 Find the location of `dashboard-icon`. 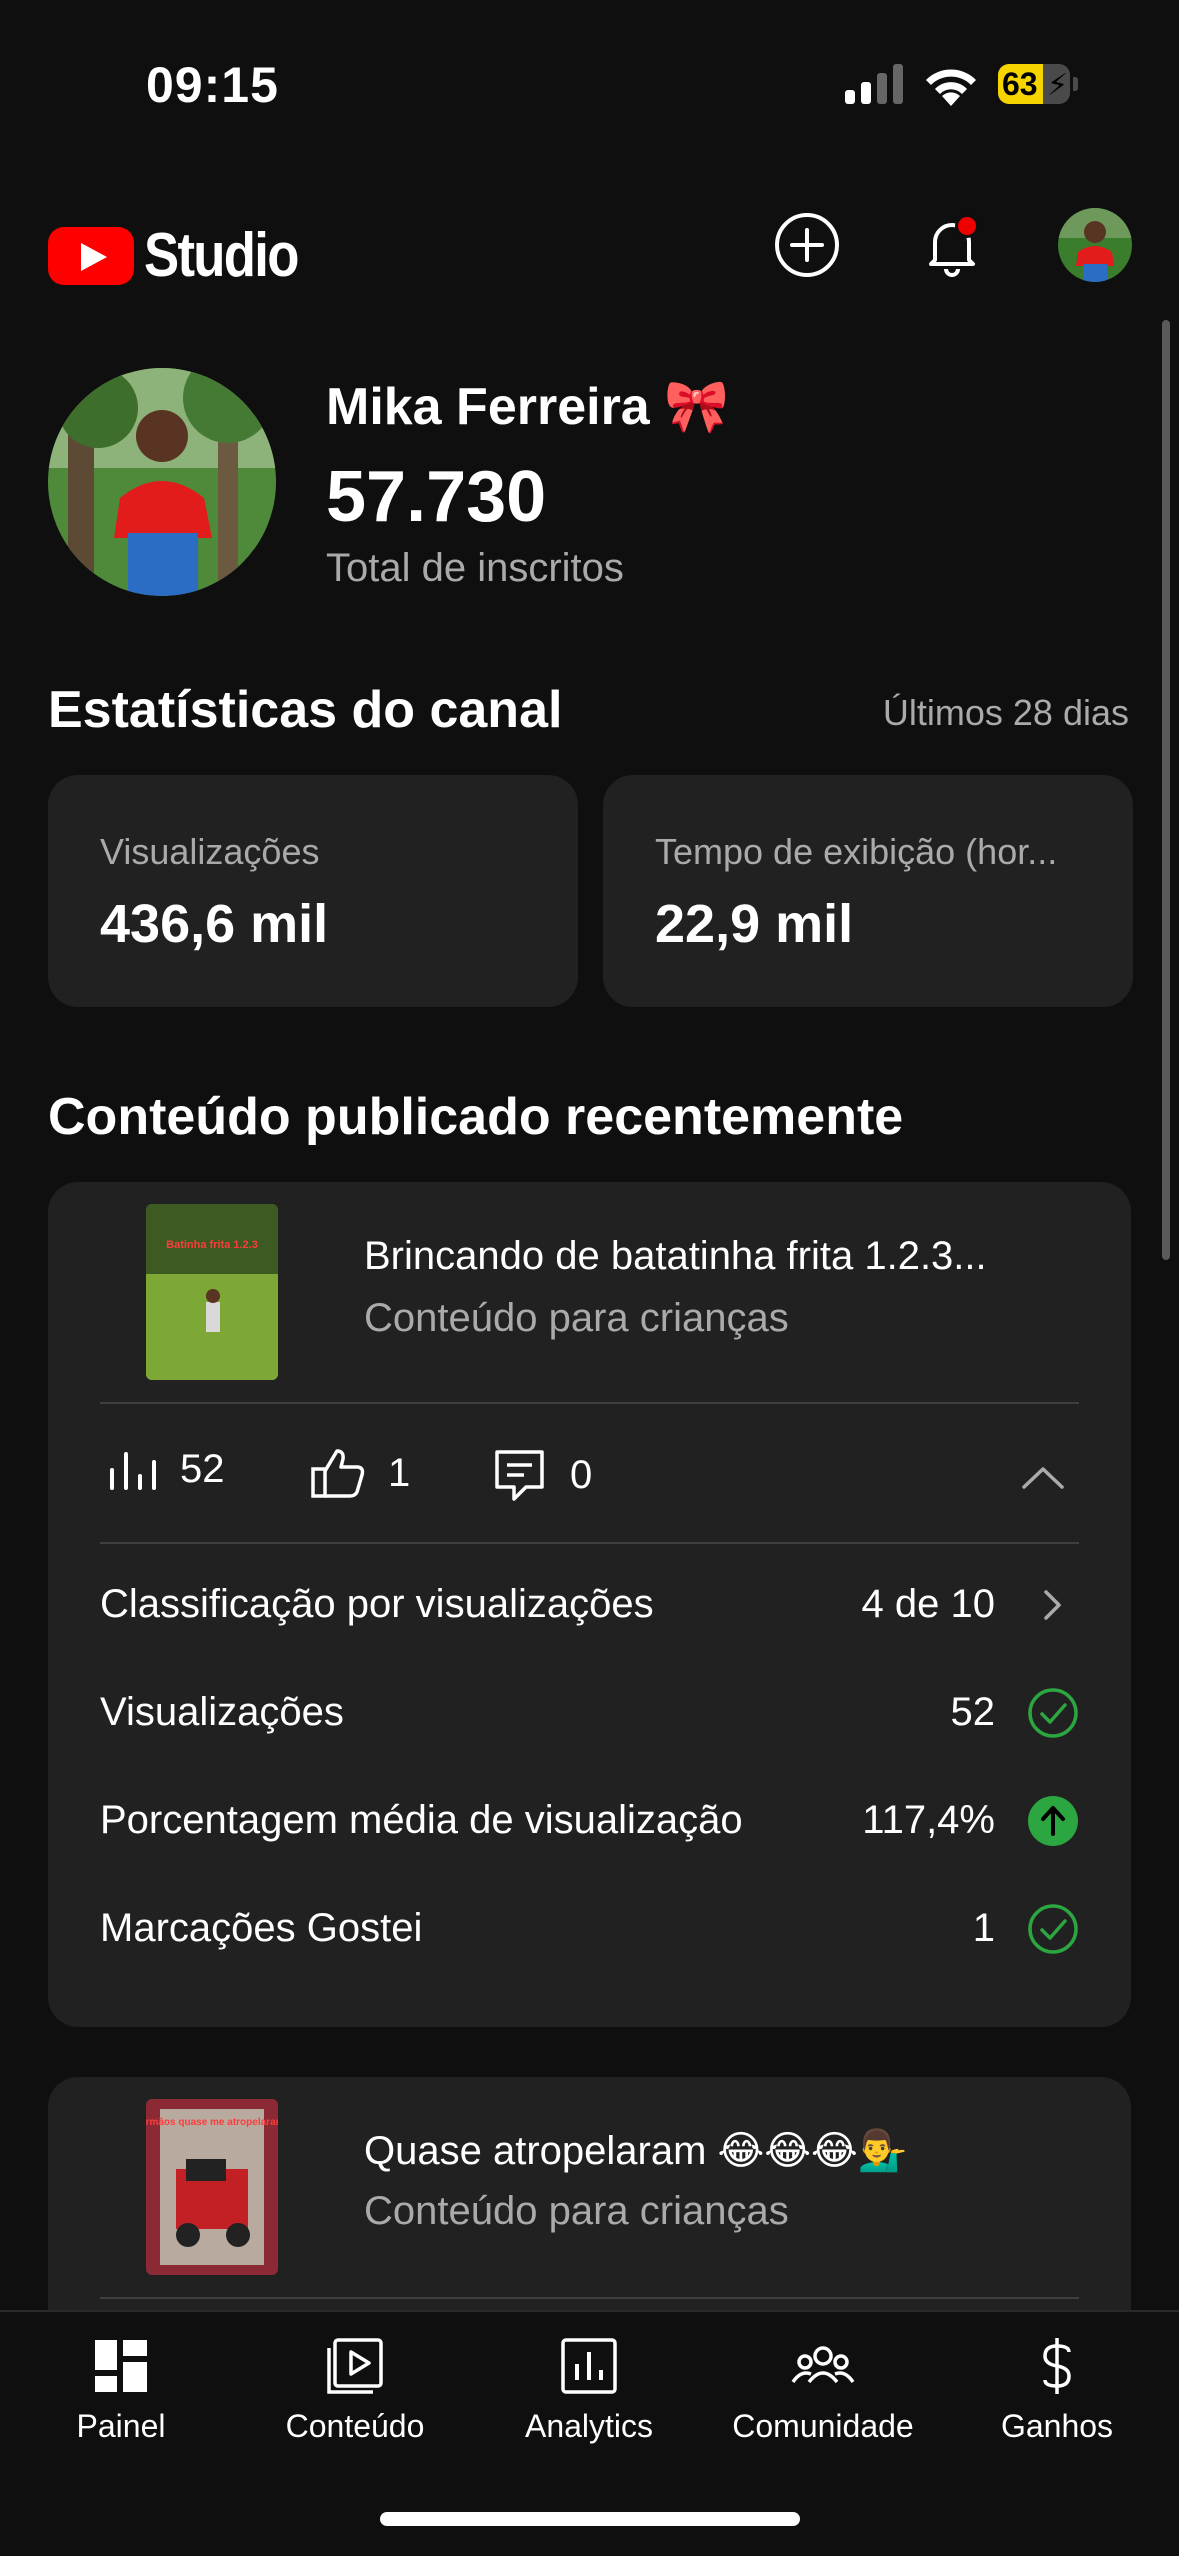

dashboard-icon is located at coordinates (121, 2366).